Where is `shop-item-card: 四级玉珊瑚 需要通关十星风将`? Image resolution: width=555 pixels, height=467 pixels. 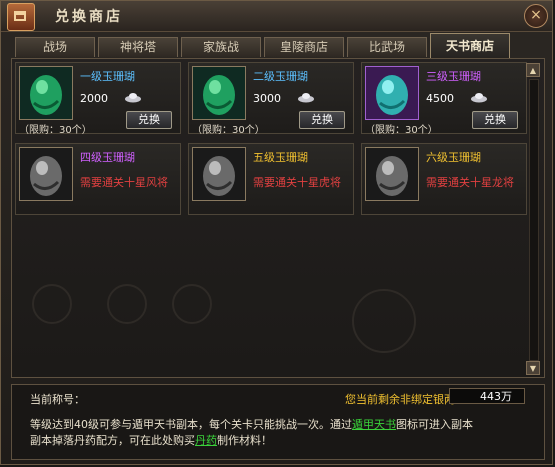
shop-item-card: 四级玉珊瑚 需要通关十星风将 is located at coordinates (98, 179).